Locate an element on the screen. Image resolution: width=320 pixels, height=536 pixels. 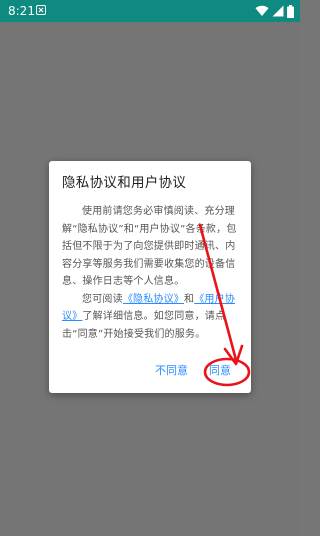
dialog-title: 隐私协议和用户协议 is located at coordinates (124, 183).